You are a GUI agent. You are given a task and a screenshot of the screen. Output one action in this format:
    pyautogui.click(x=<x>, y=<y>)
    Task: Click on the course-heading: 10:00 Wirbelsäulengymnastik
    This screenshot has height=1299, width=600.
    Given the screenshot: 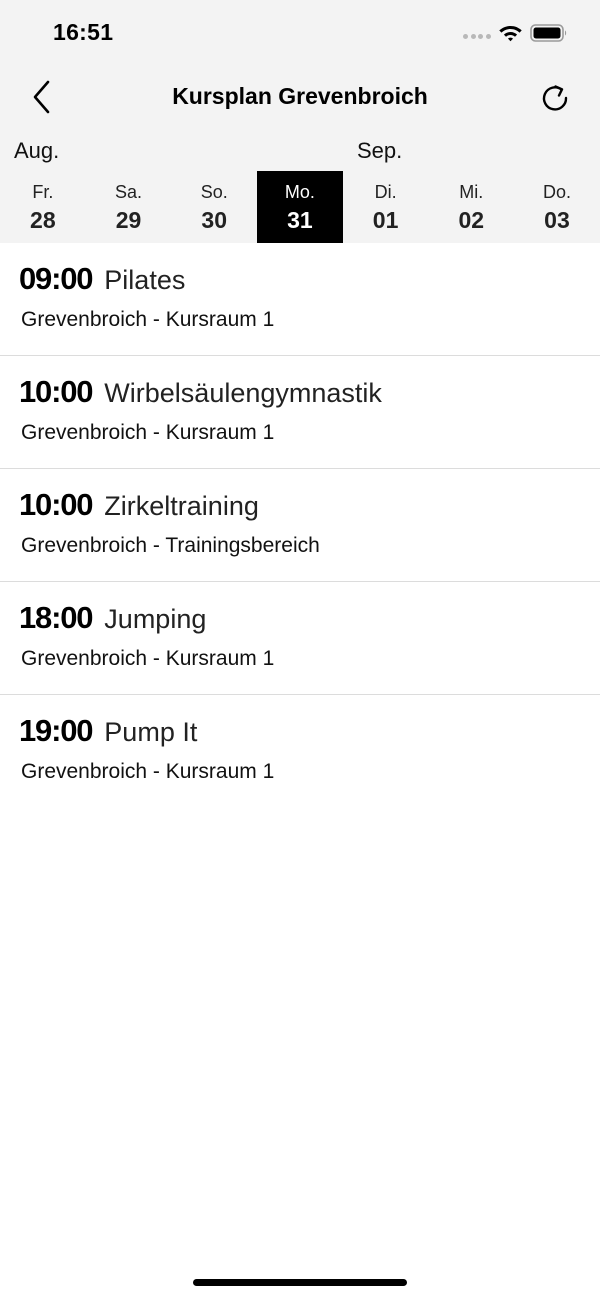 What is the action you would take?
    pyautogui.click(x=200, y=392)
    